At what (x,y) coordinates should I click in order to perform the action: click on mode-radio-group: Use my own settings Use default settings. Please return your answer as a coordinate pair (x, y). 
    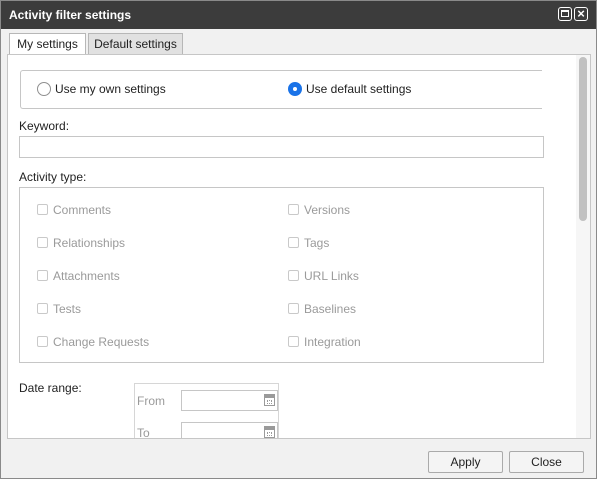
    Looking at the image, I should click on (281, 89).